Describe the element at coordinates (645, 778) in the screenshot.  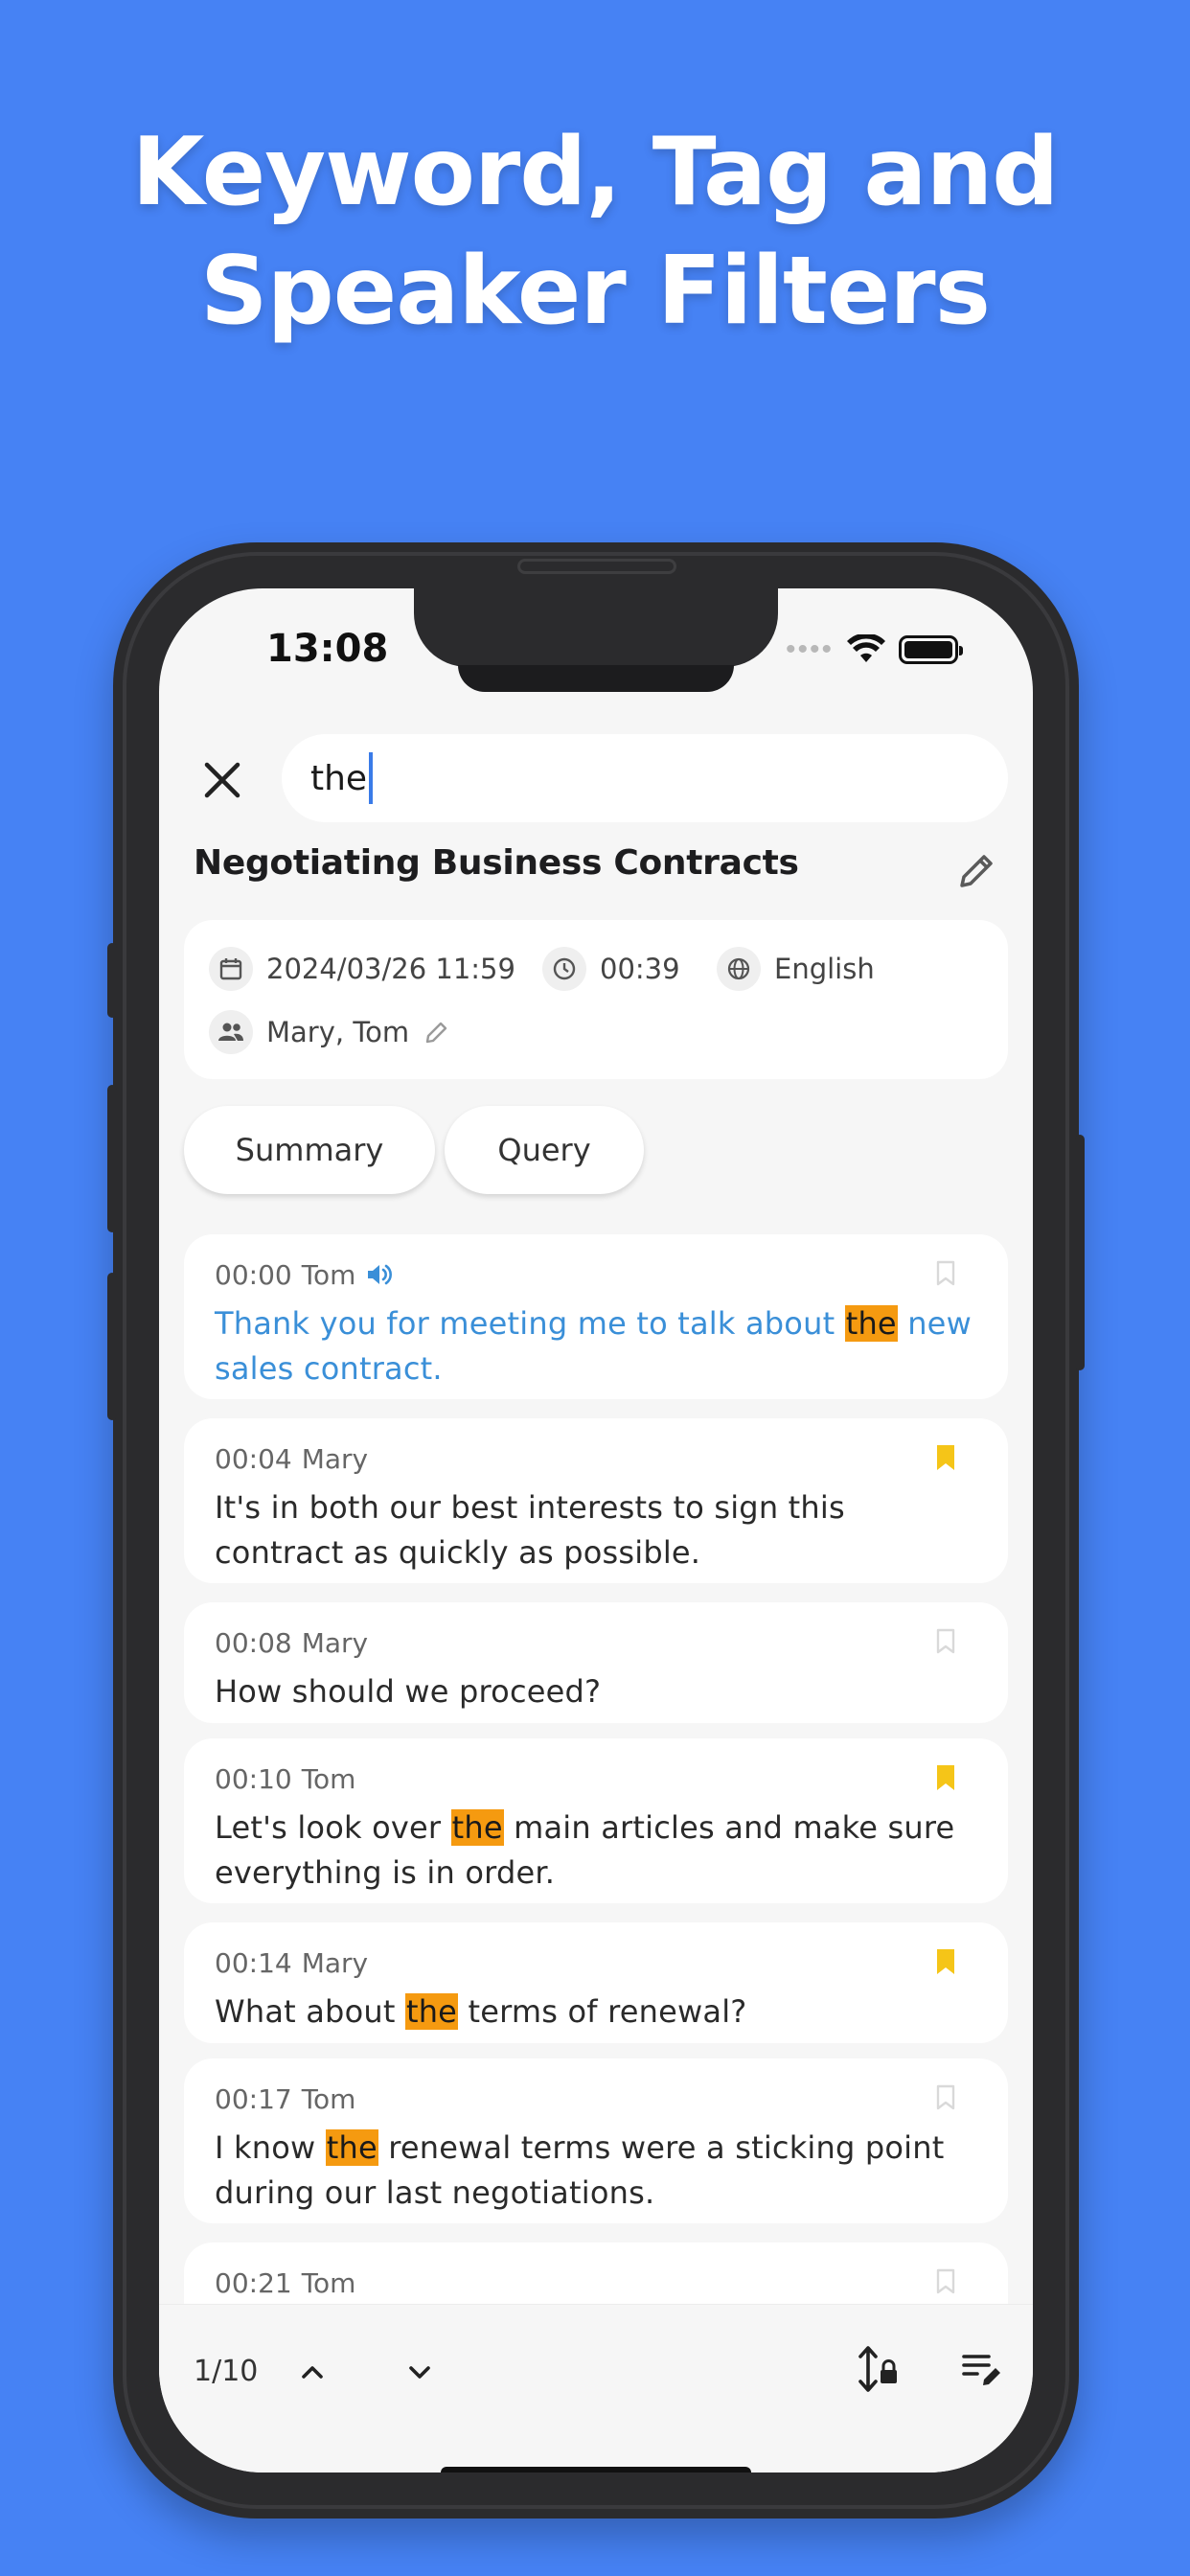
I see `search-input: the` at that location.